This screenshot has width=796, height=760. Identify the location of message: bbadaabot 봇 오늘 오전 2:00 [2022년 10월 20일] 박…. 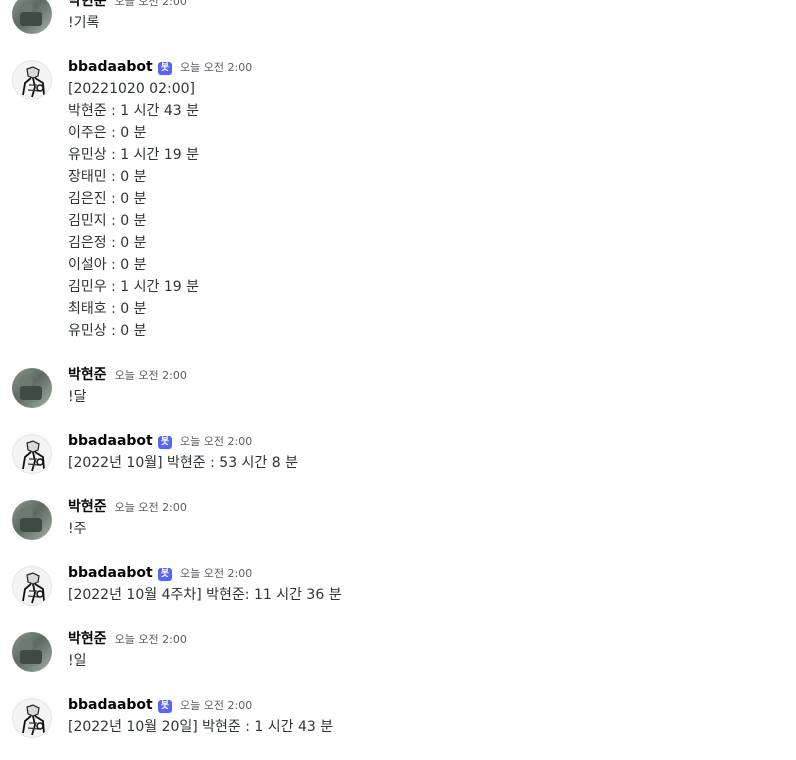
(398, 716).